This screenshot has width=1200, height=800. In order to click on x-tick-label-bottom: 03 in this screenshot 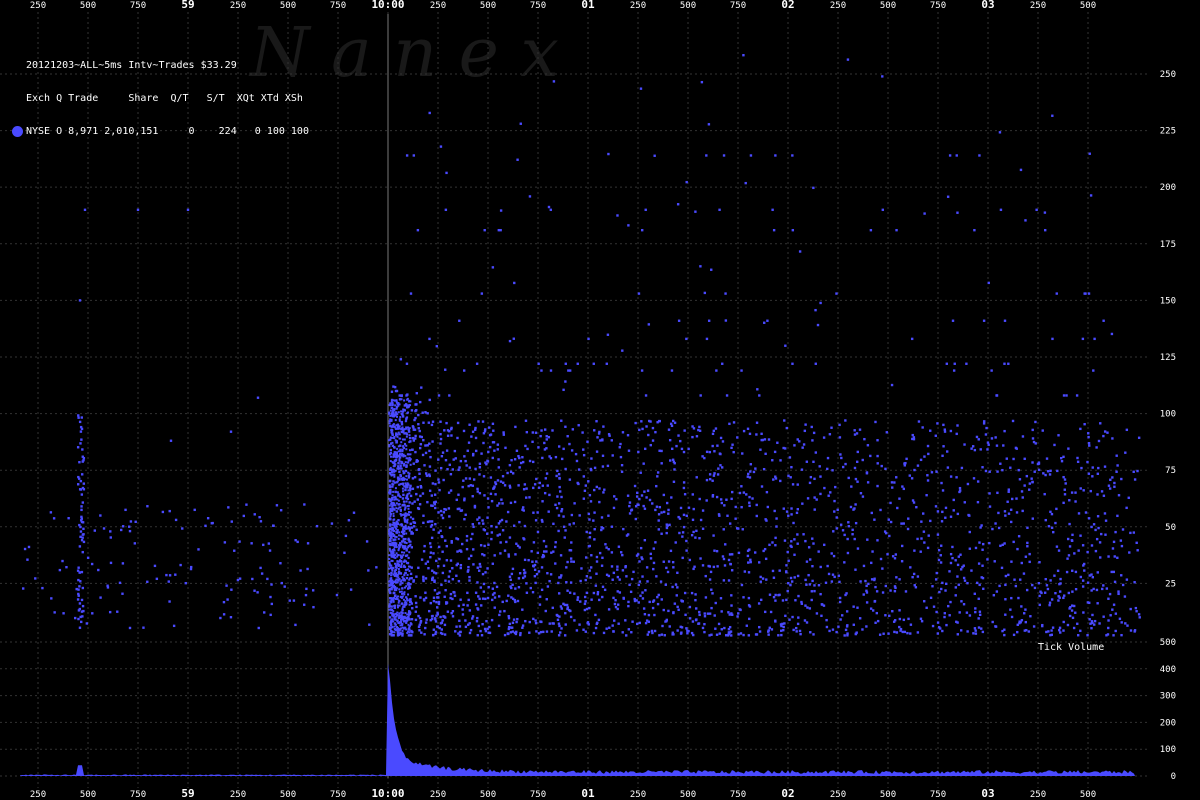, I will do `click(987, 793)`.